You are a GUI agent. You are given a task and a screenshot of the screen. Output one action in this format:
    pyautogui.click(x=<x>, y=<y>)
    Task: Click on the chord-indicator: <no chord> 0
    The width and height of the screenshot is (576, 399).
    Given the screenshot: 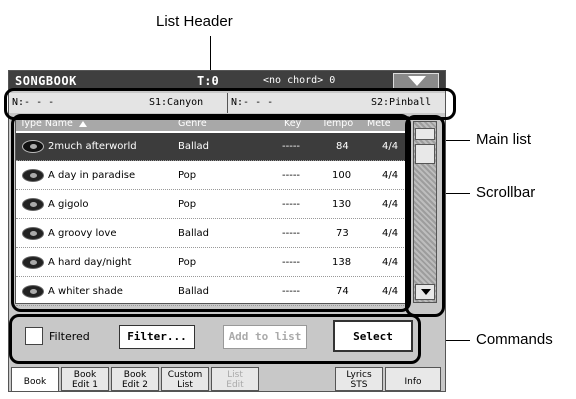 What is the action you would take?
    pyautogui.click(x=299, y=80)
    